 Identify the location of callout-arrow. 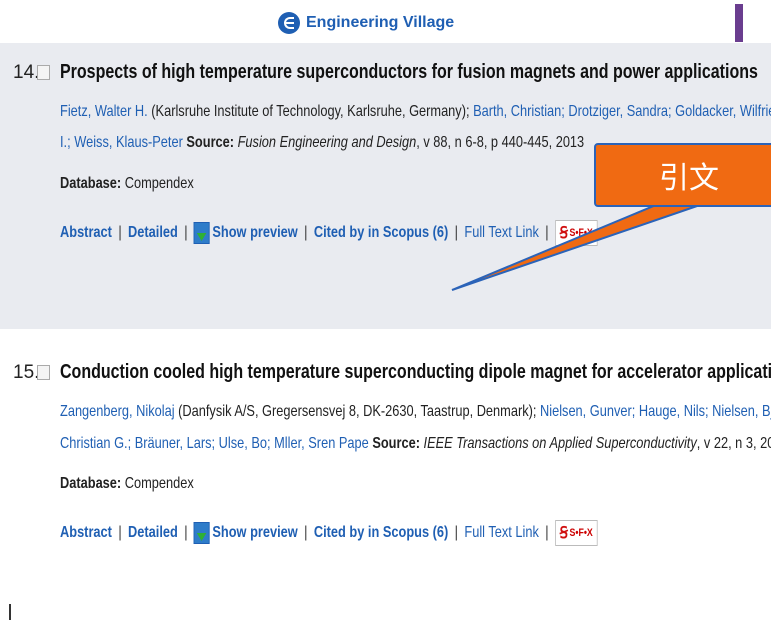
(576, 247).